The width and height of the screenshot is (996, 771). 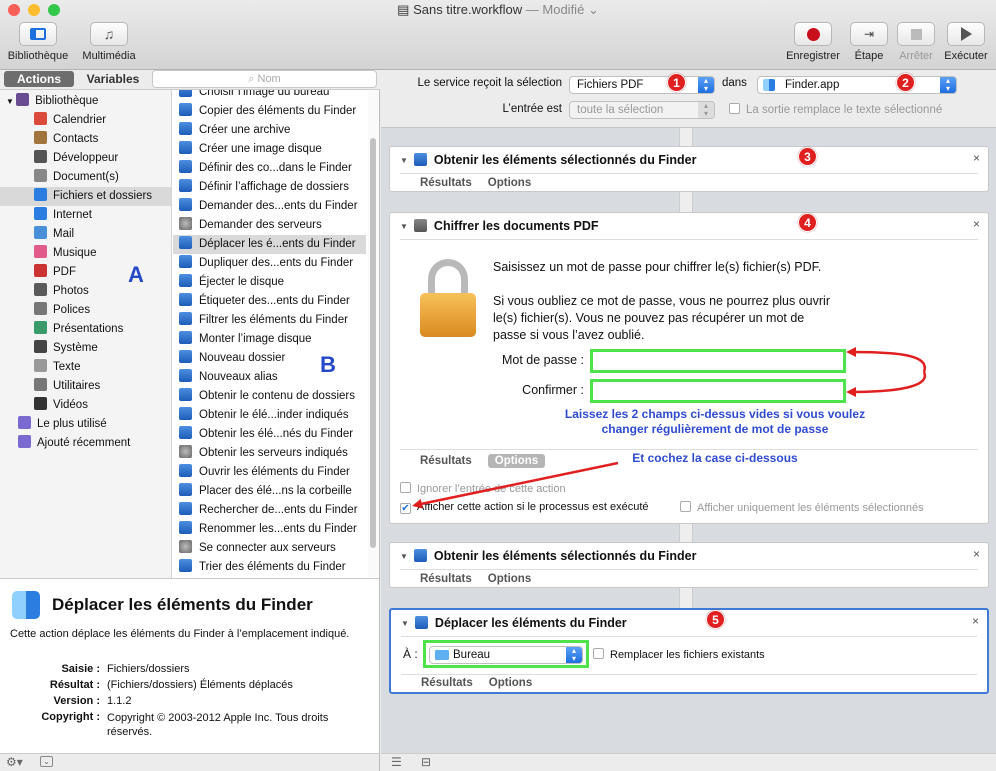 What do you see at coordinates (515, 485) in the screenshot?
I see `arrow-to-checkbox` at bounding box center [515, 485].